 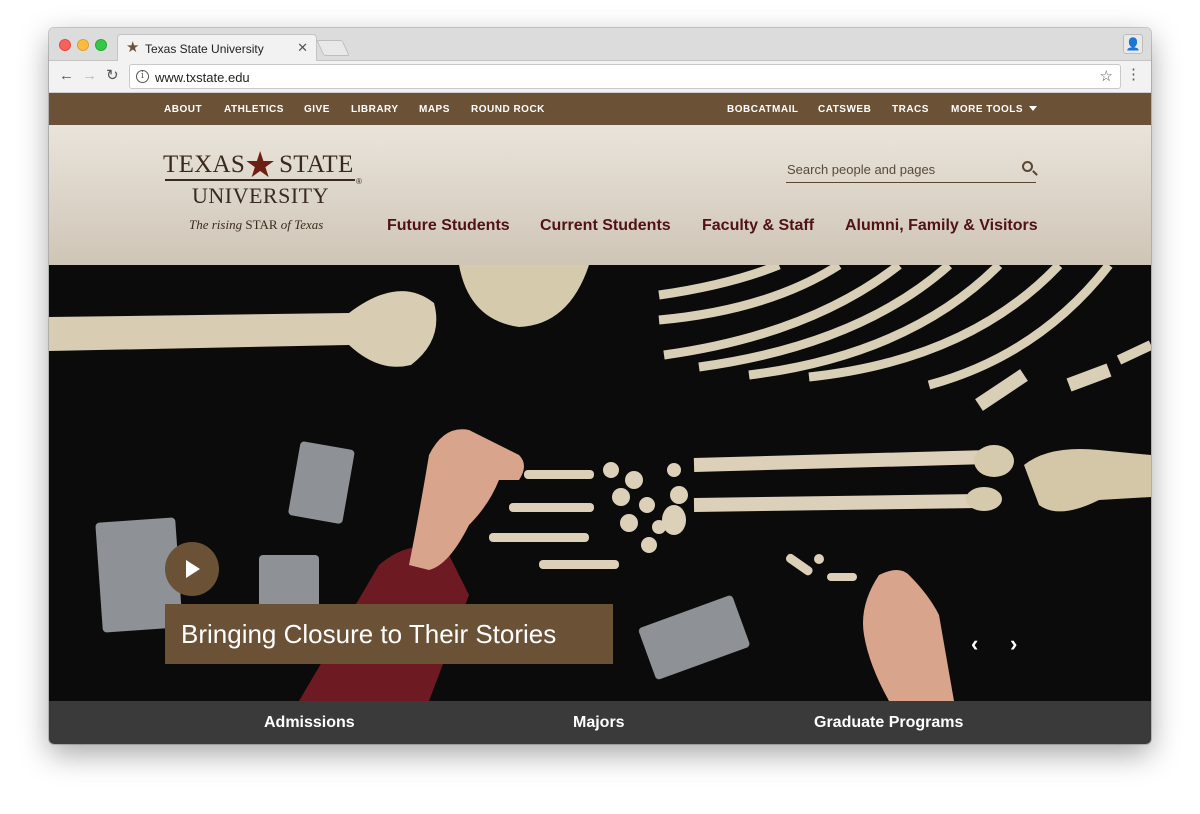 I want to click on util-link-round-rock: ROUND ROCK, so click(x=508, y=109).